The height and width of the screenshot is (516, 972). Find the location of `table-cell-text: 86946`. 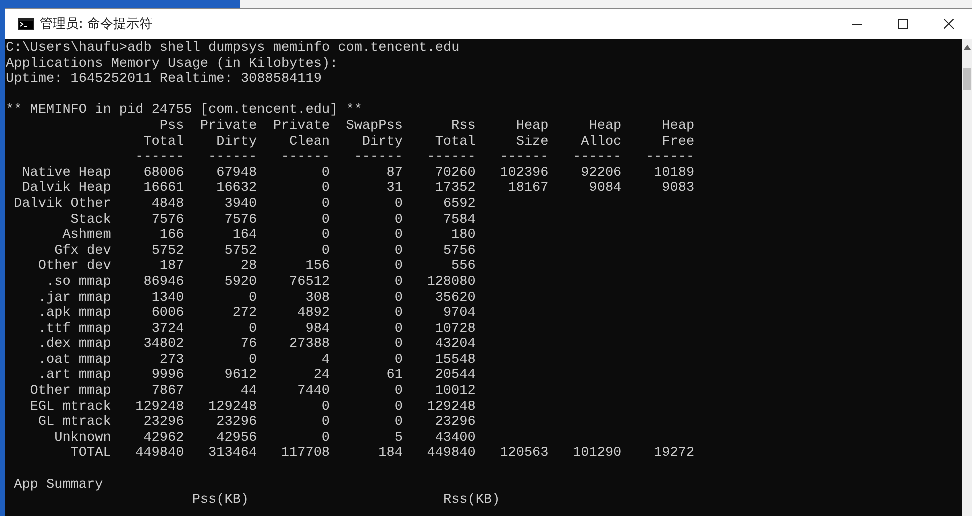

table-cell-text: 86946 is located at coordinates (163, 282).